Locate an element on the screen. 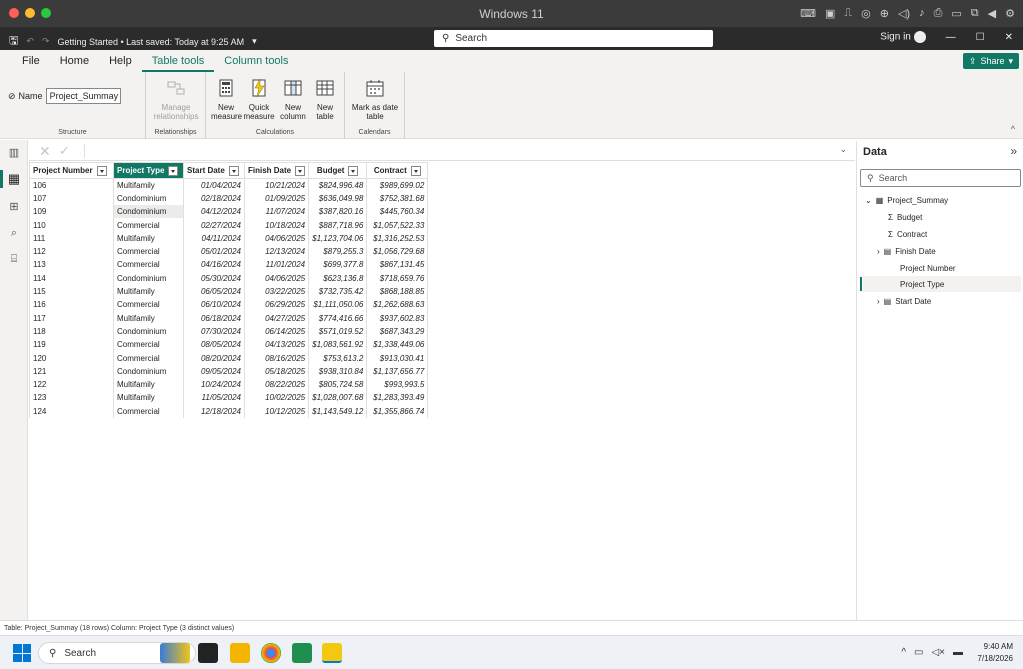  excel-icon is located at coordinates (302, 653).